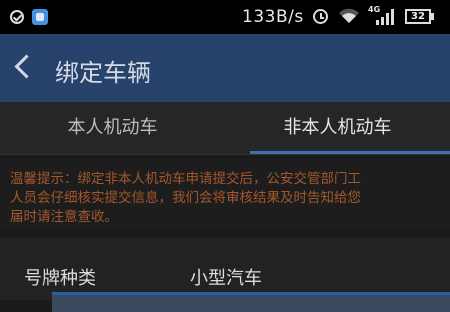 This screenshot has height=312, width=450. Describe the element at coordinates (251, 302) in the screenshot. I see `popup-sheet` at that location.